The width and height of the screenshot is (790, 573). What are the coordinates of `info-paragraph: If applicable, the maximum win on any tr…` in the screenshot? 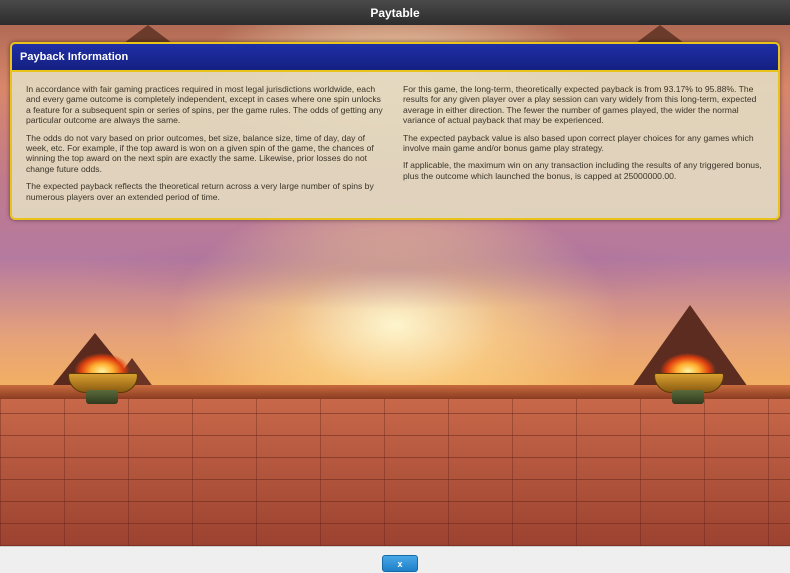 It's located at (582, 170).